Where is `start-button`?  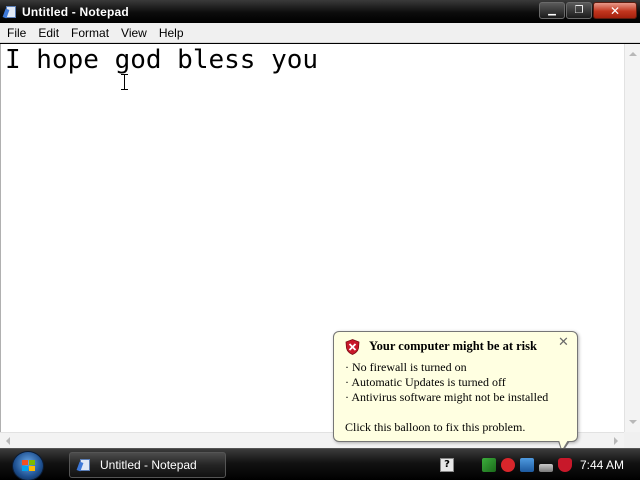 start-button is located at coordinates (28, 465).